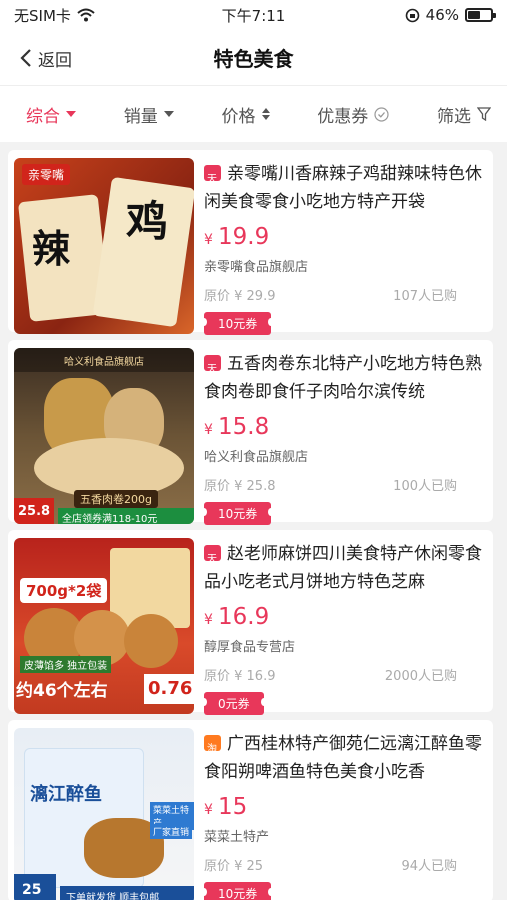  I want to click on product-title: 赵老师麻饼四川美食特产休闲零食品小吃老式月饼地方特色芝麻, so click(343, 568).